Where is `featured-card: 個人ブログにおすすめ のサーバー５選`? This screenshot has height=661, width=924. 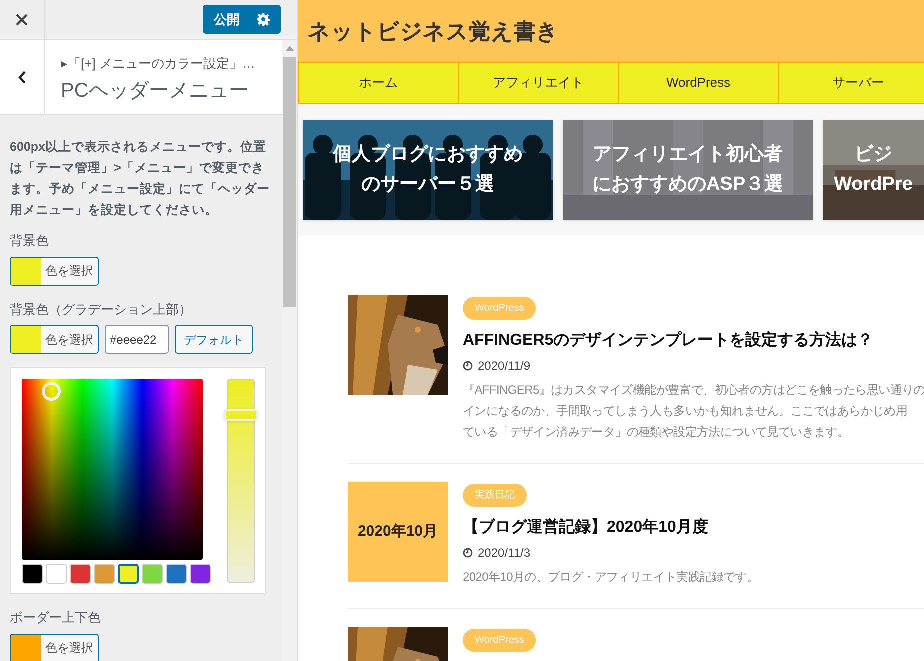
featured-card: 個人ブログにおすすめ のサーバー５選 is located at coordinates (428, 170).